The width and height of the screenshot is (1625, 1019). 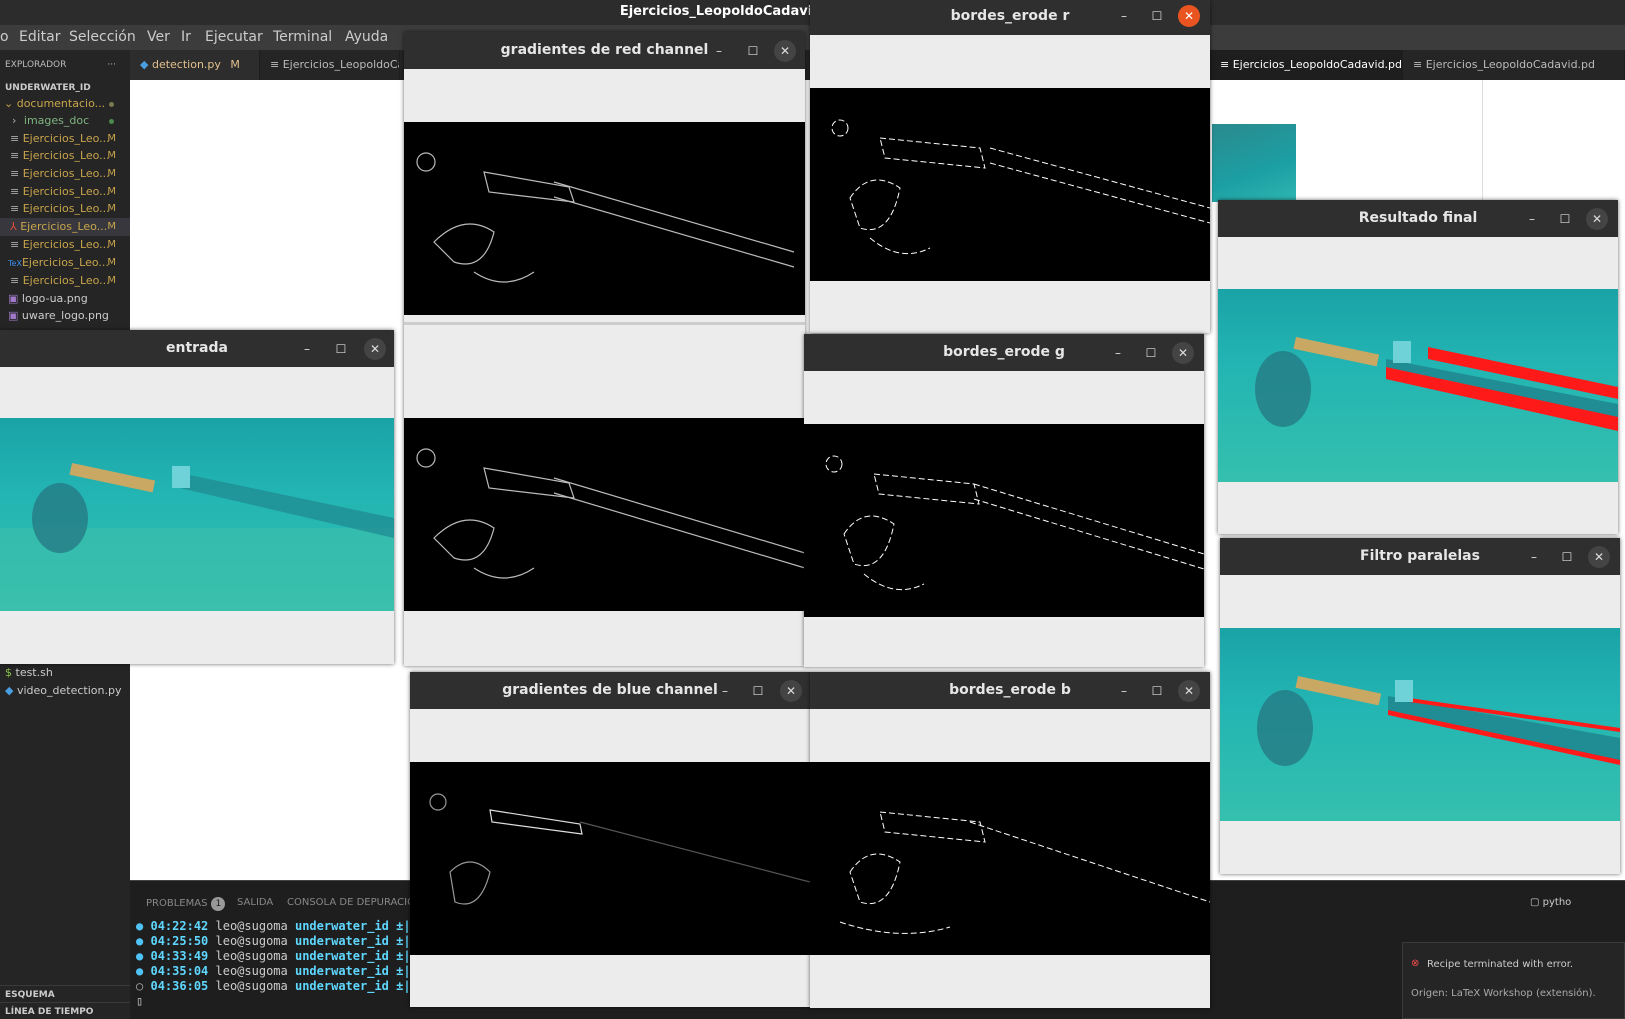 I want to click on result-scene, so click(x=1436, y=384).